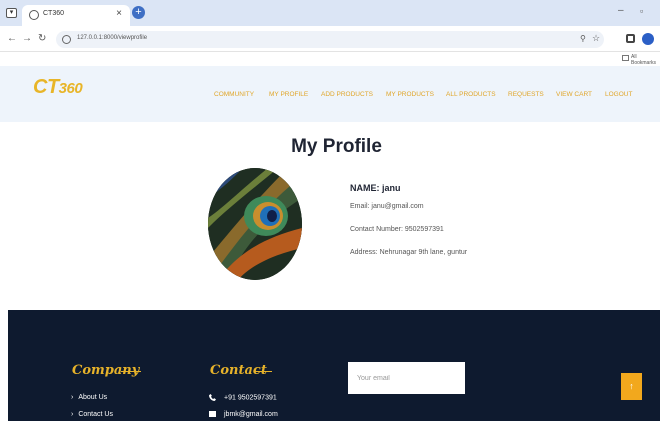  What do you see at coordinates (625, 58) in the screenshot?
I see `folder-icon` at bounding box center [625, 58].